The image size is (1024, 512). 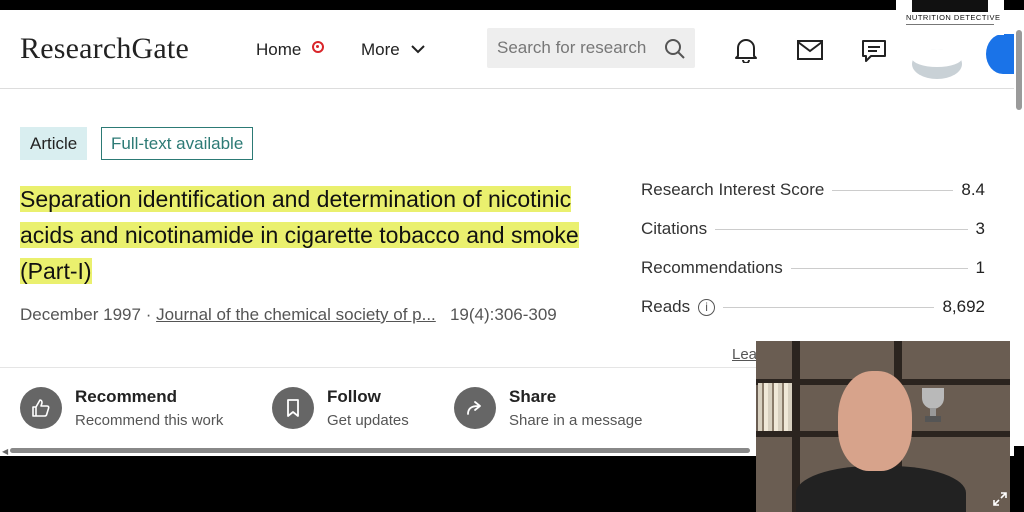 What do you see at coordinates (712, 267) in the screenshot?
I see `stat-label: Recommendations` at bounding box center [712, 267].